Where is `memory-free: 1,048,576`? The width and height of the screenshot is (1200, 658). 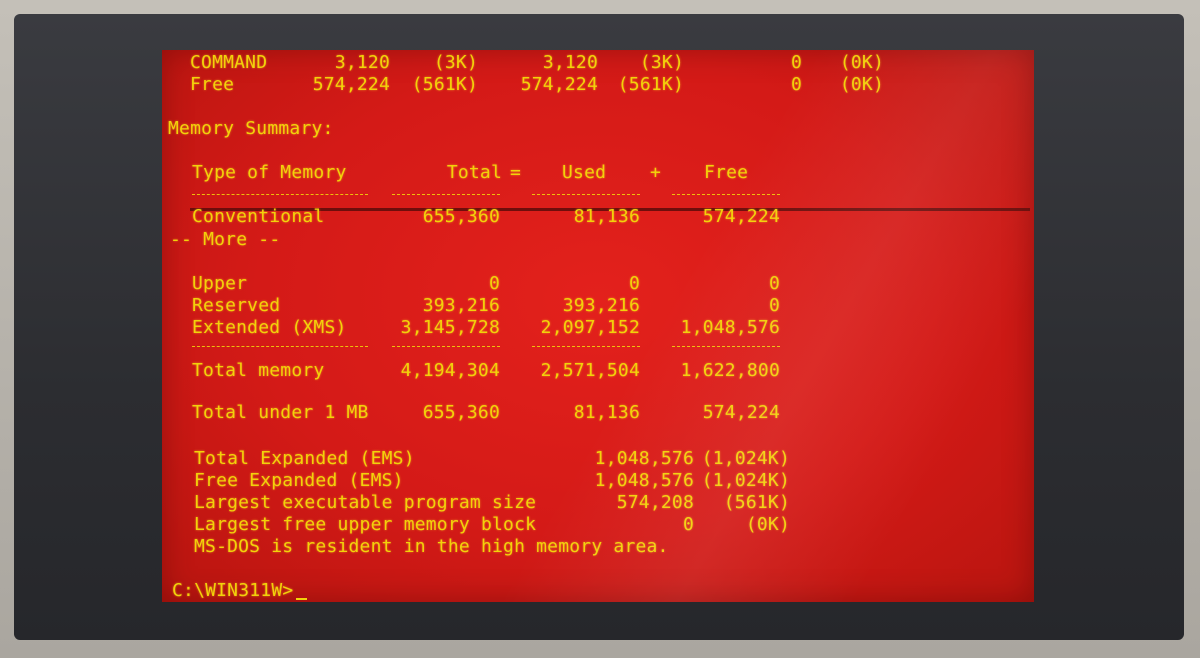 memory-free: 1,048,576 is located at coordinates (730, 327).